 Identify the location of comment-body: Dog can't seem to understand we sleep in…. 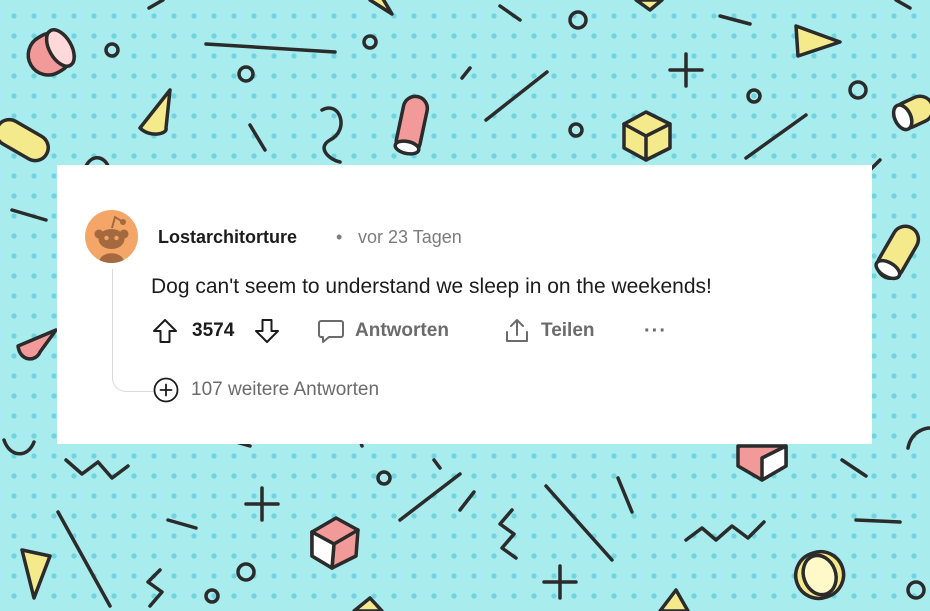
(431, 286).